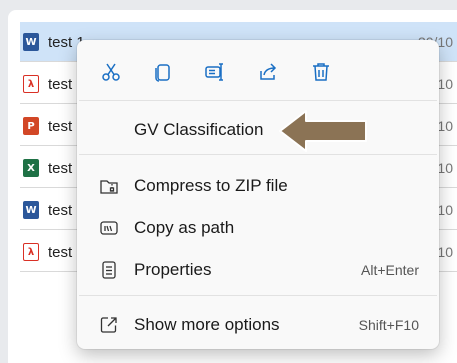  I want to click on compress-zip-item: Compress to ZIP file, so click(258, 185).